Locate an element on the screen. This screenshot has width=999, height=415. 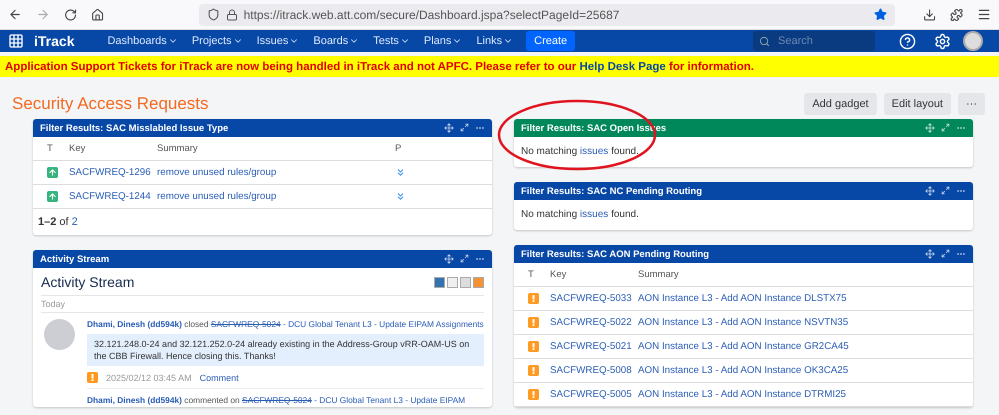
create-button: Create is located at coordinates (551, 41).